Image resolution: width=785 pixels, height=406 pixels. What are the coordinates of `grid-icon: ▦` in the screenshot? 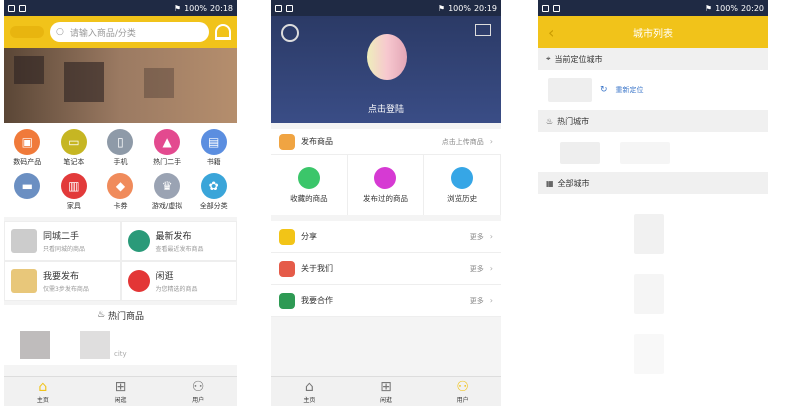 It's located at (550, 183).